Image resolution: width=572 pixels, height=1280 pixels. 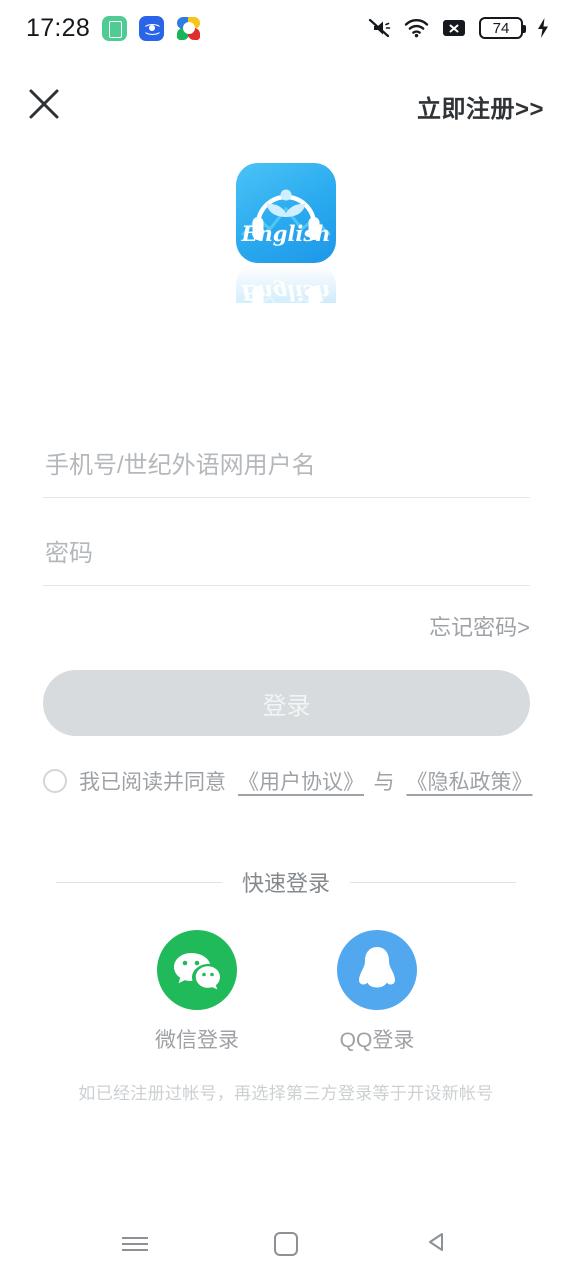 I want to click on divider-line-left, so click(x=139, y=882).